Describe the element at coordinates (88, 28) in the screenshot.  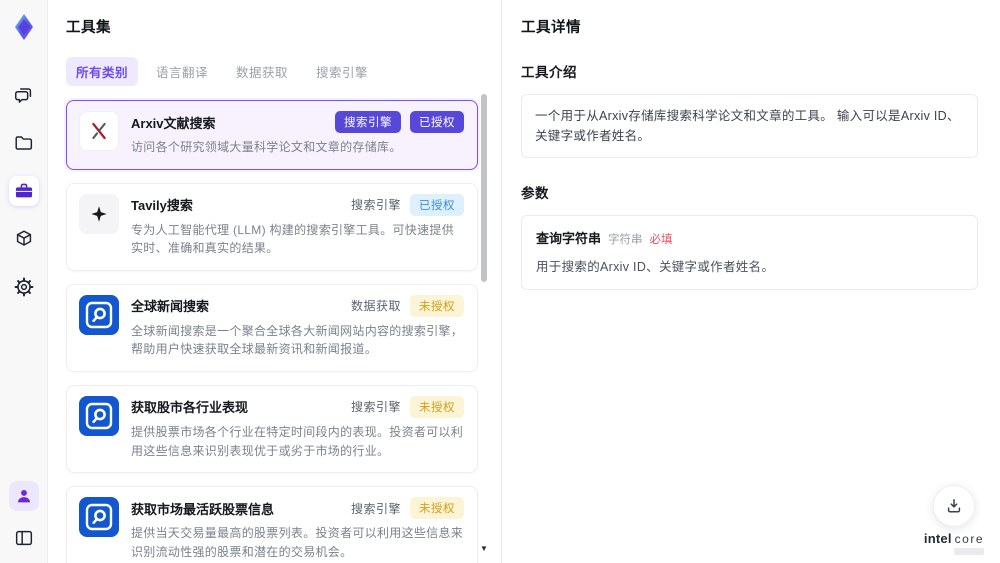
I see `toolset-title: 工具集` at that location.